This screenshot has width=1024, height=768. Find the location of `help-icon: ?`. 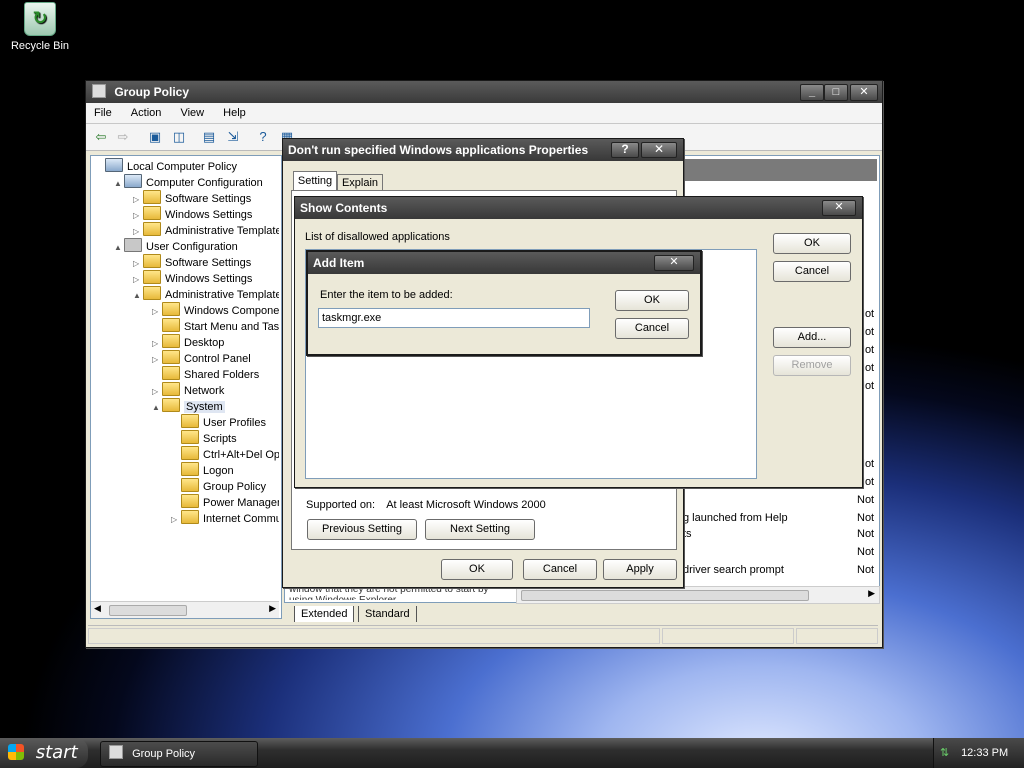

help-icon: ? is located at coordinates (263, 136).